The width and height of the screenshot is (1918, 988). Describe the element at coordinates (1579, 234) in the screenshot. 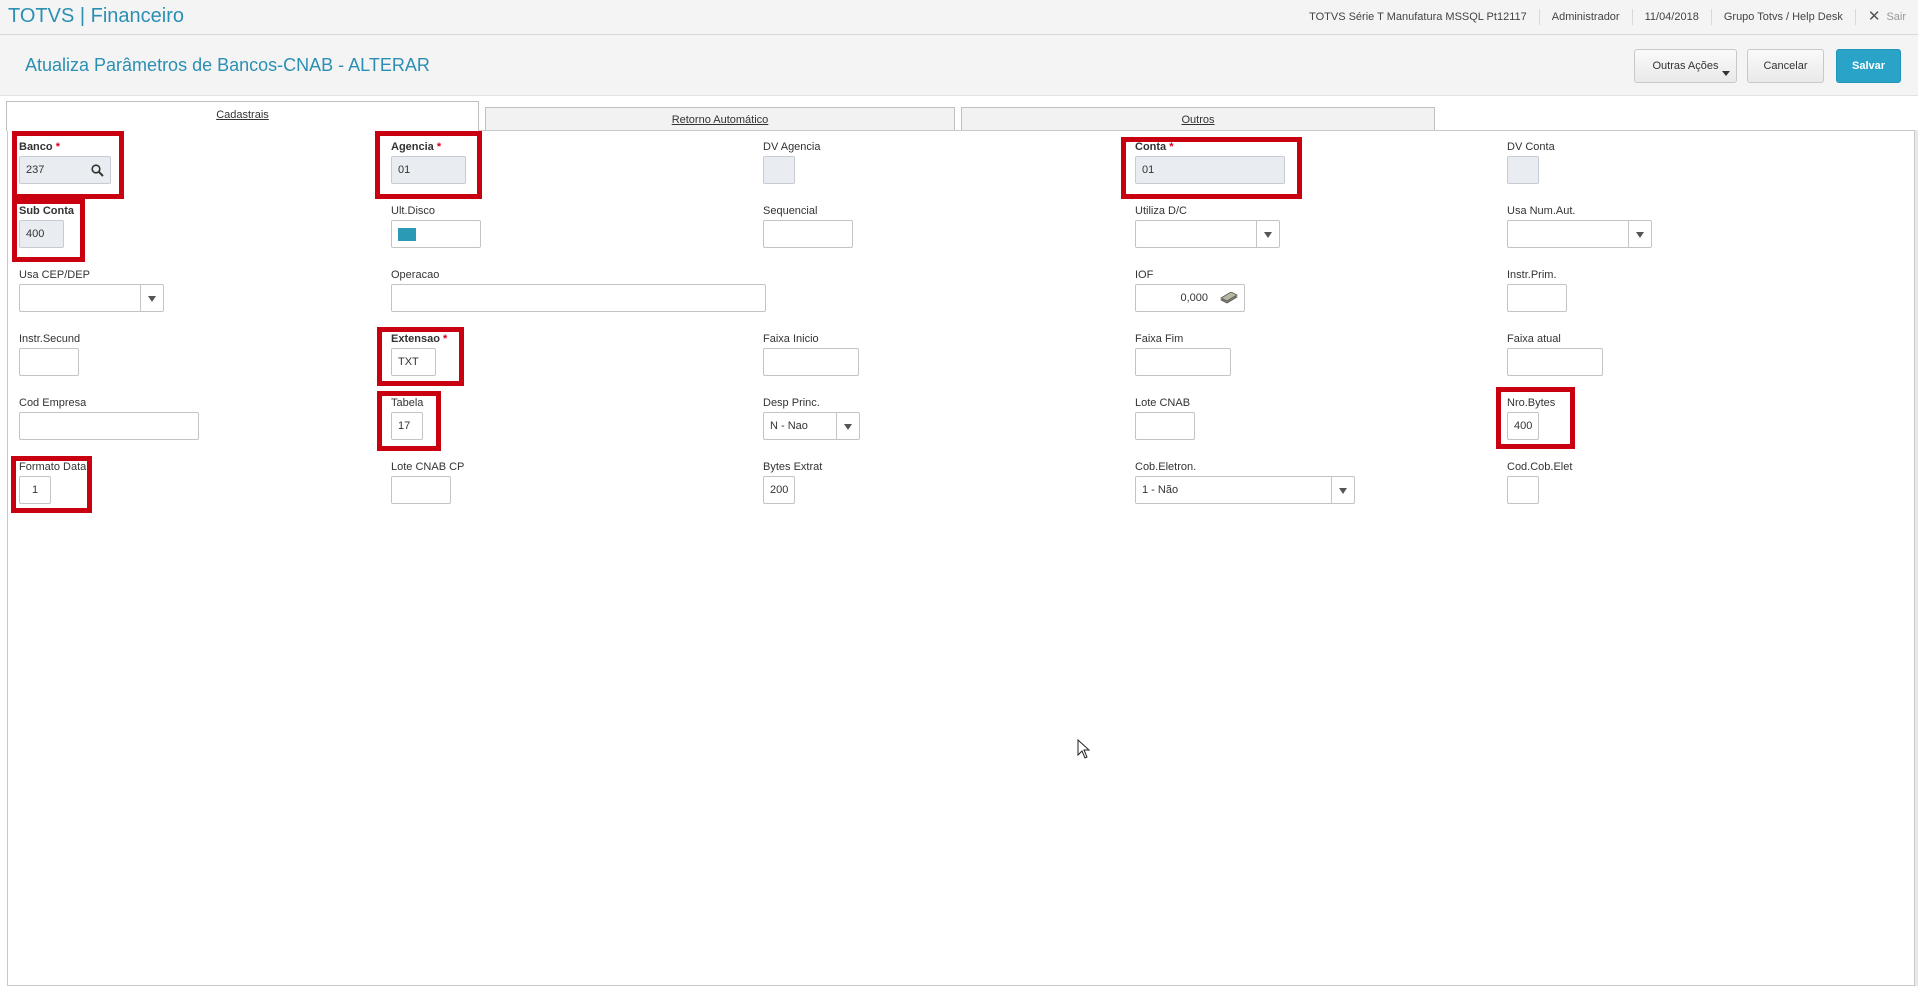

I see `usa-num-aut-select` at that location.